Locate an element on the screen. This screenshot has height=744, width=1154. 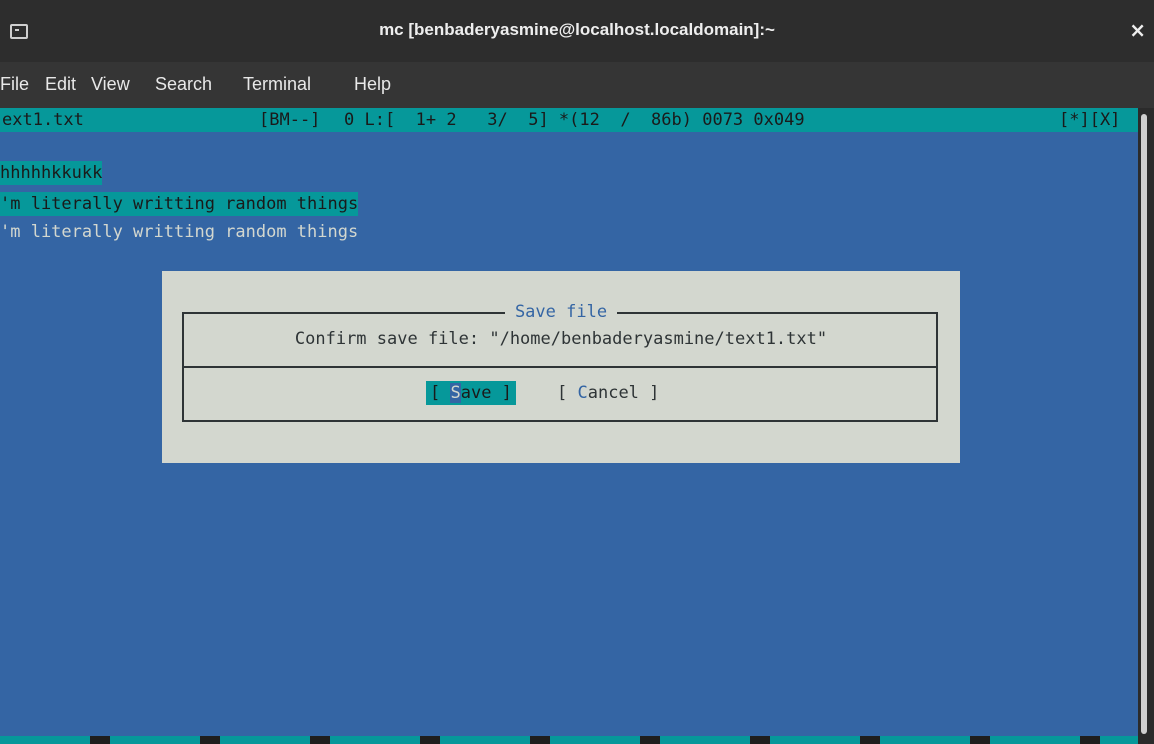
menu-help: Help is located at coordinates (372, 84).